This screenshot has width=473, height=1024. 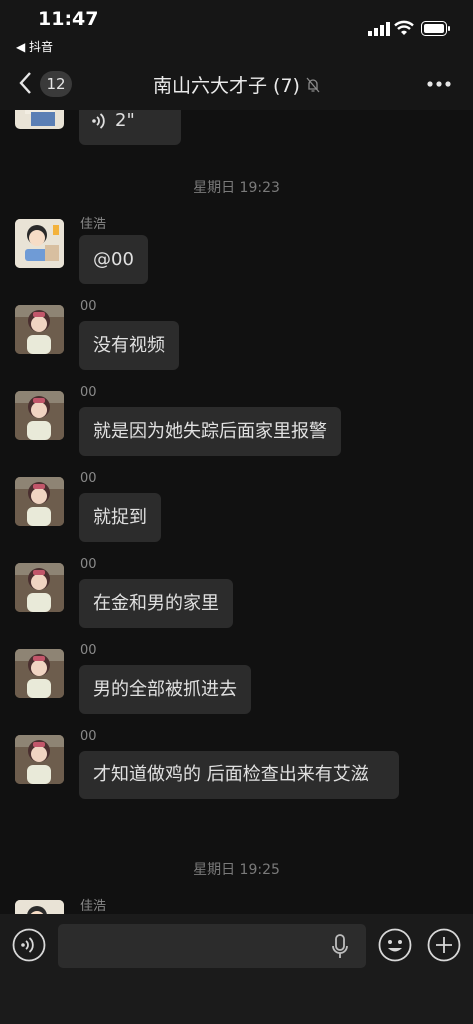 I want to click on input-bar, so click(x=236, y=969).